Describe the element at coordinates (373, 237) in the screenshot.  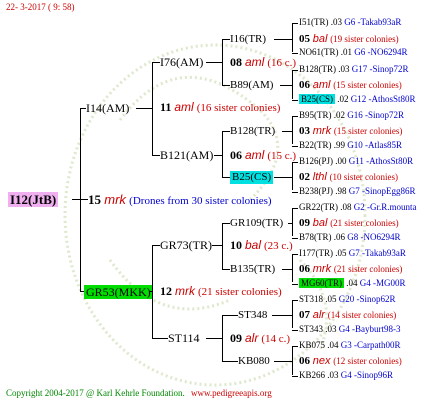
I see `gen5-ref-9: G8 -NO6294R` at that location.